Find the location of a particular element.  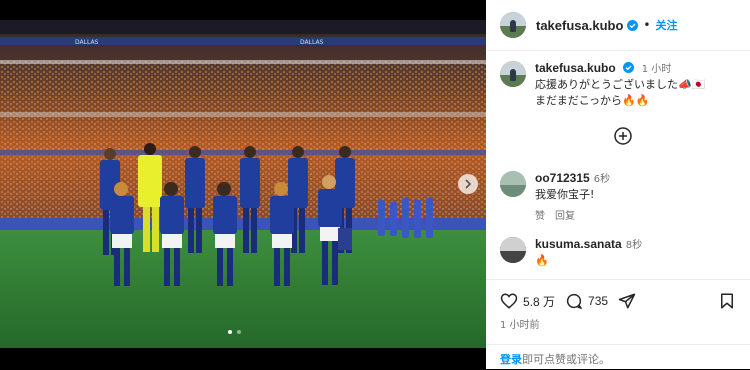

comment-username: kusuma.sanata is located at coordinates (578, 244).